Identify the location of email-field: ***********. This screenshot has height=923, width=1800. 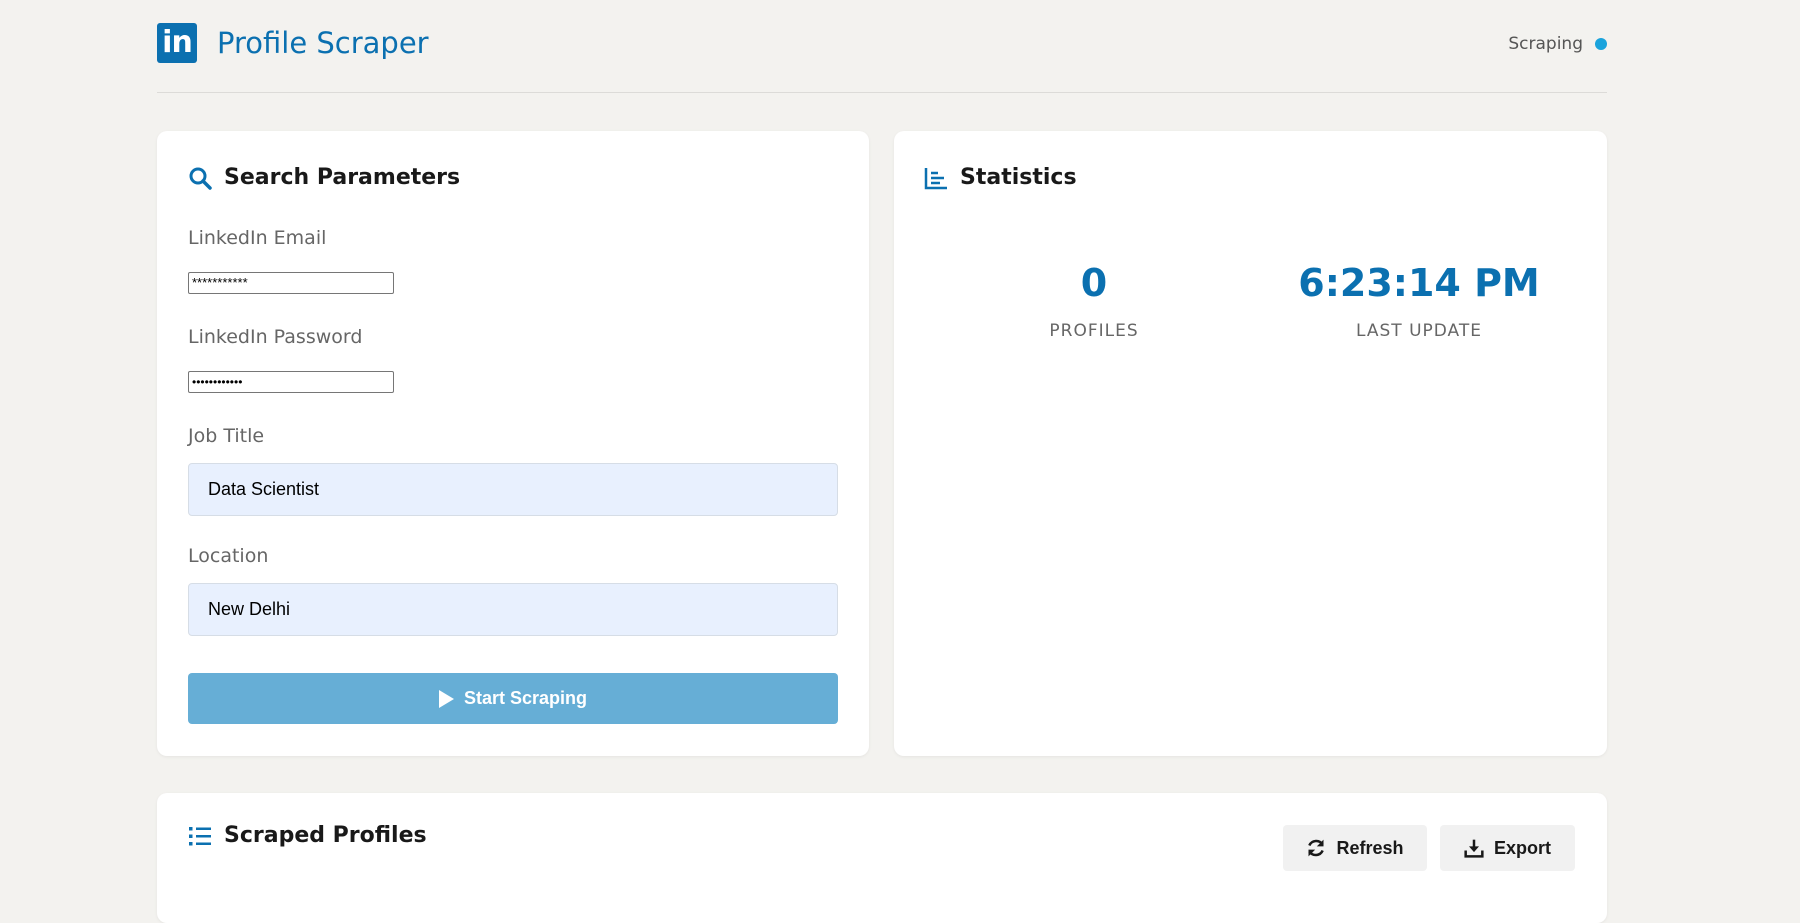
(291, 283).